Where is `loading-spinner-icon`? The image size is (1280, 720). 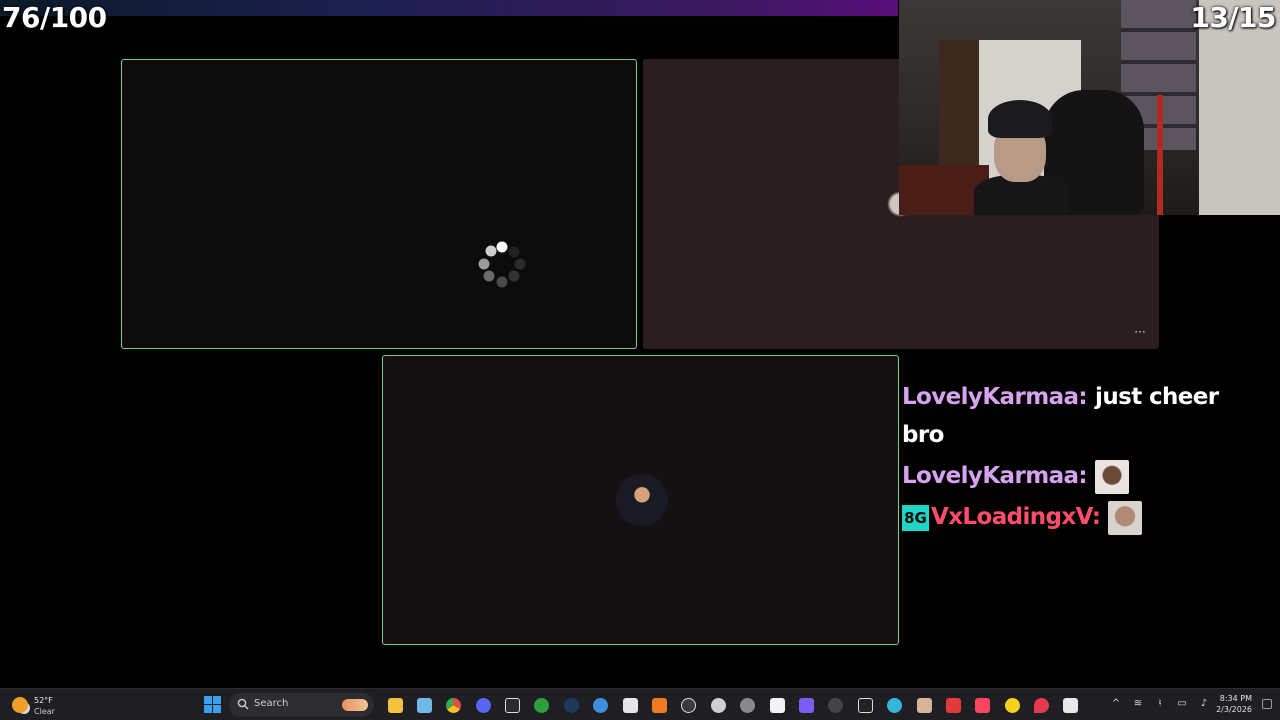 loading-spinner-icon is located at coordinates (502, 264).